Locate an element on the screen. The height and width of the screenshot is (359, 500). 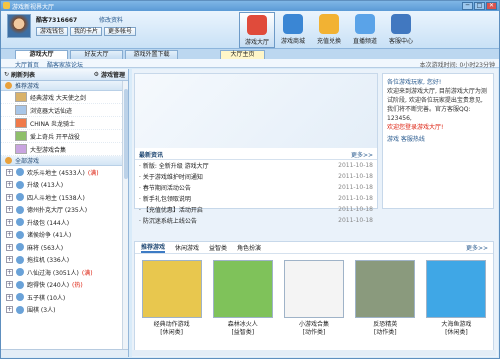
toolbar-label: 客服中心 is located at coordinates (400, 41).